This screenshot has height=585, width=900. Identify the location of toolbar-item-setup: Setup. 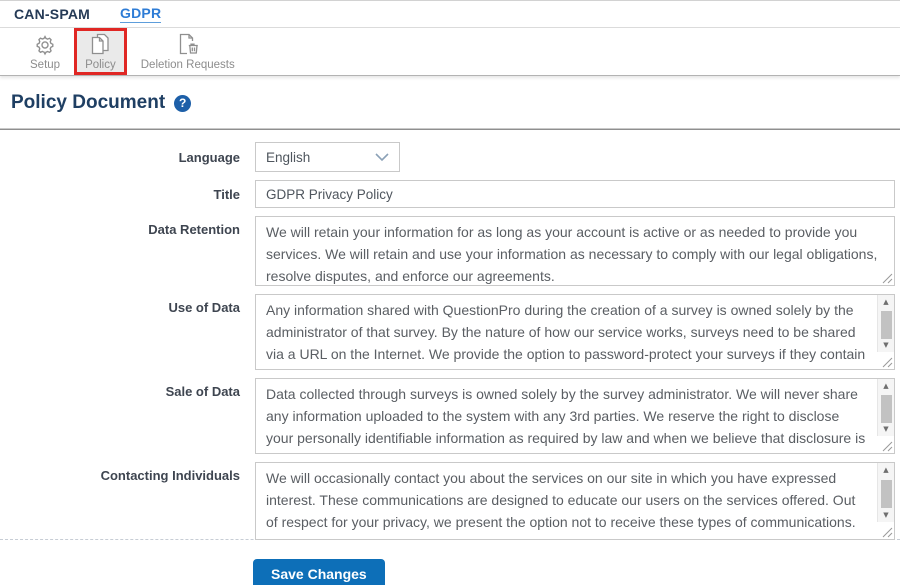
(45, 51).